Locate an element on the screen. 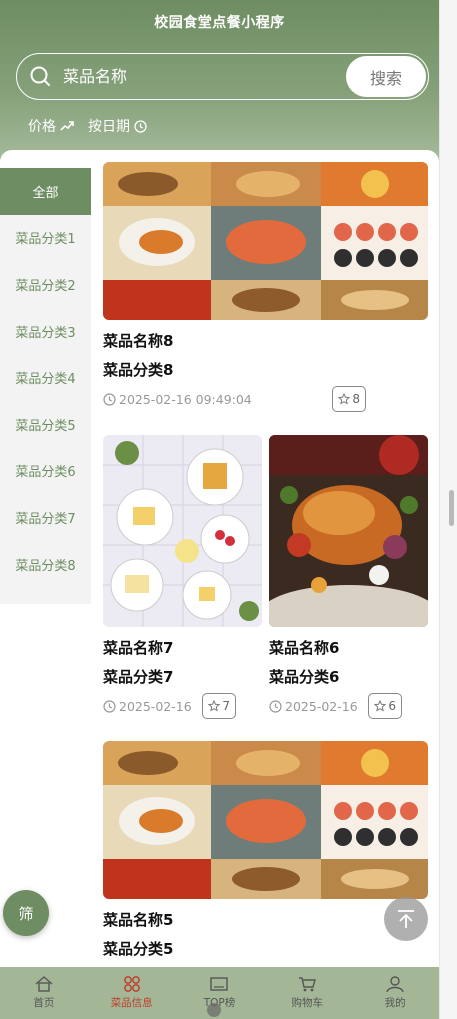 This screenshot has height=1019, width=457. home-indicator is located at coordinates (214, 1010).